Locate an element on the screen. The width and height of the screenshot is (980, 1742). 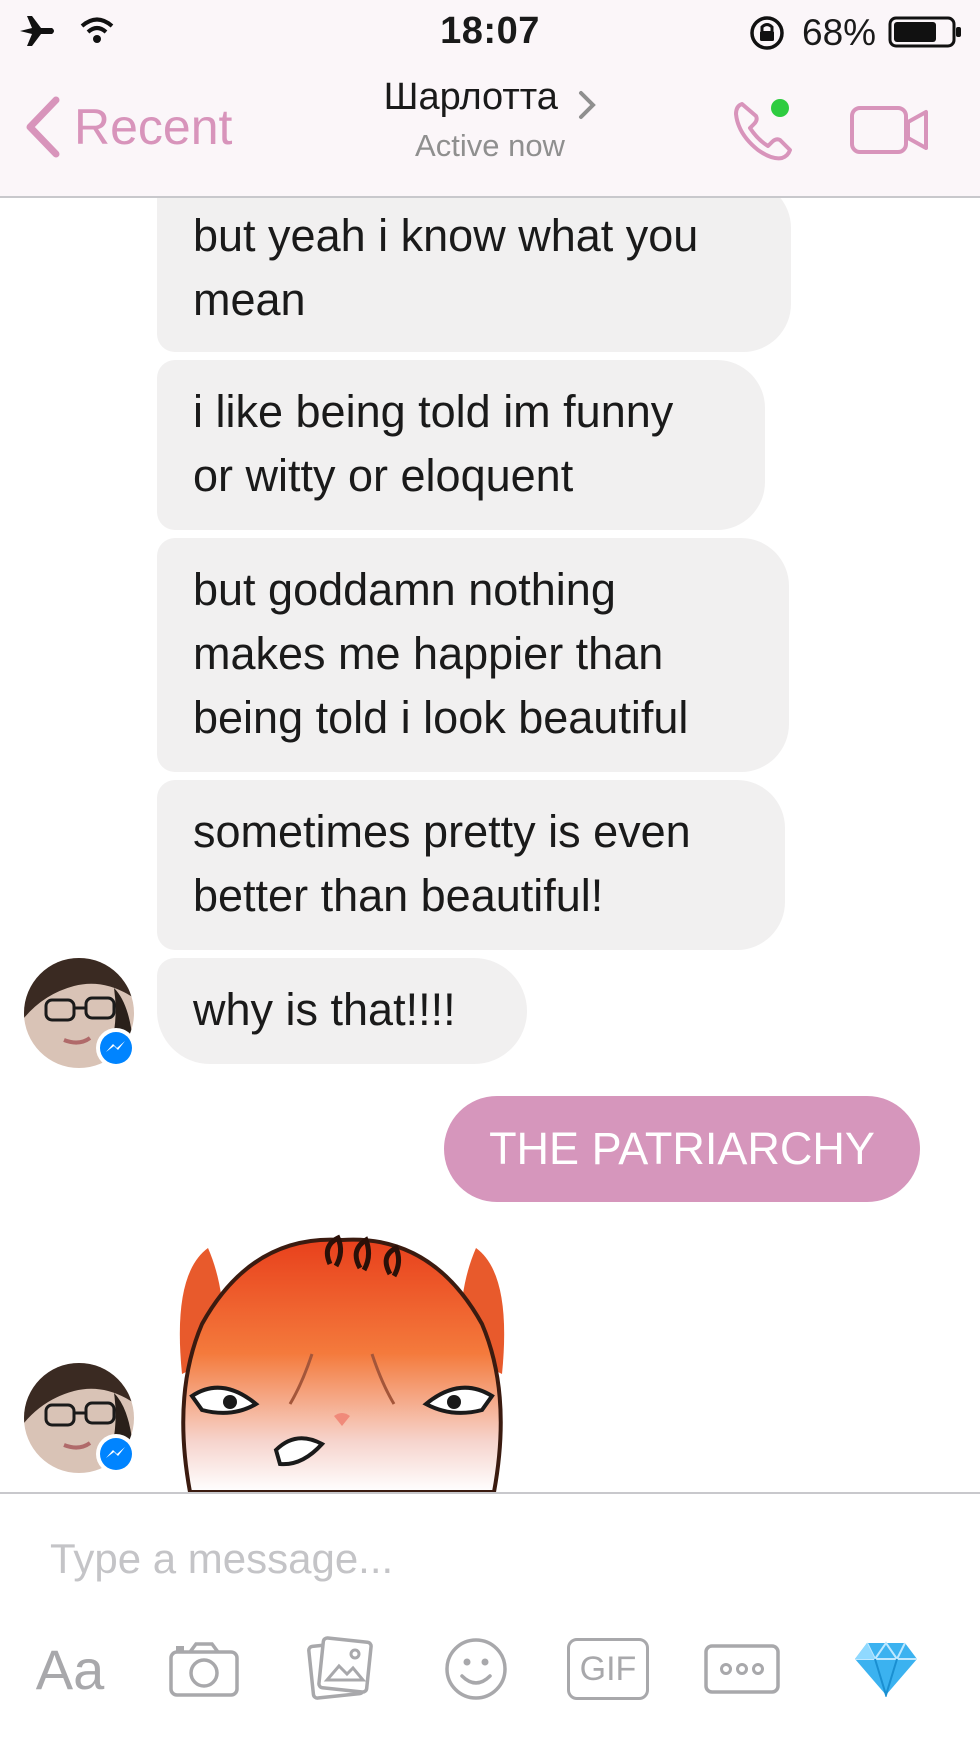
rotation-lock-icon is located at coordinates (767, 33).